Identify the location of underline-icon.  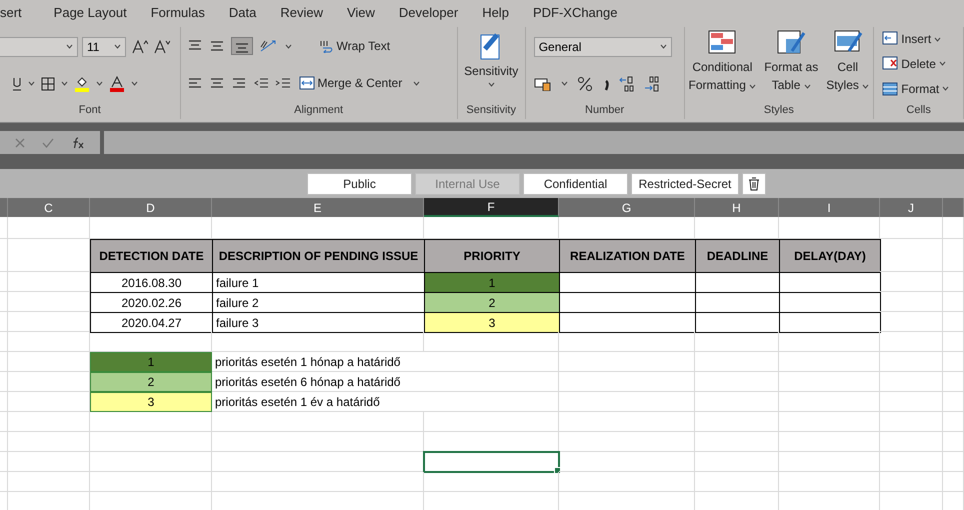
(17, 83).